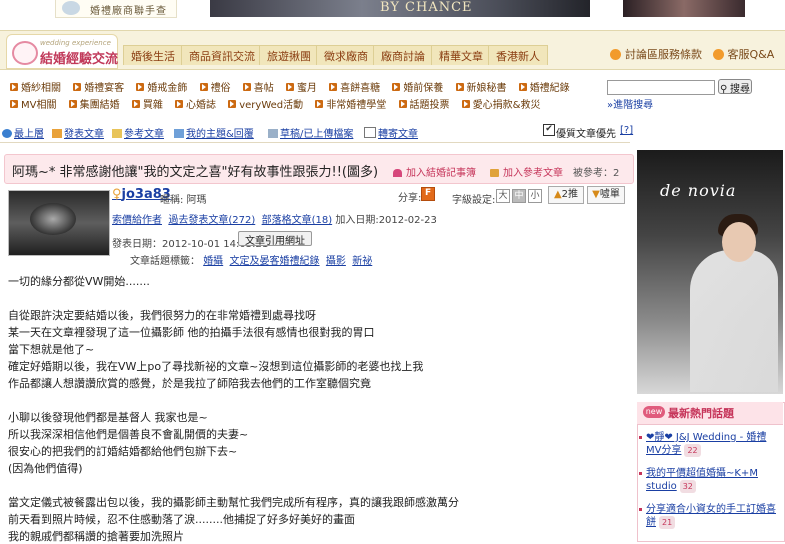 The height and width of the screenshot is (544, 785). I want to click on new-post-link: 發表文章, so click(78, 132).